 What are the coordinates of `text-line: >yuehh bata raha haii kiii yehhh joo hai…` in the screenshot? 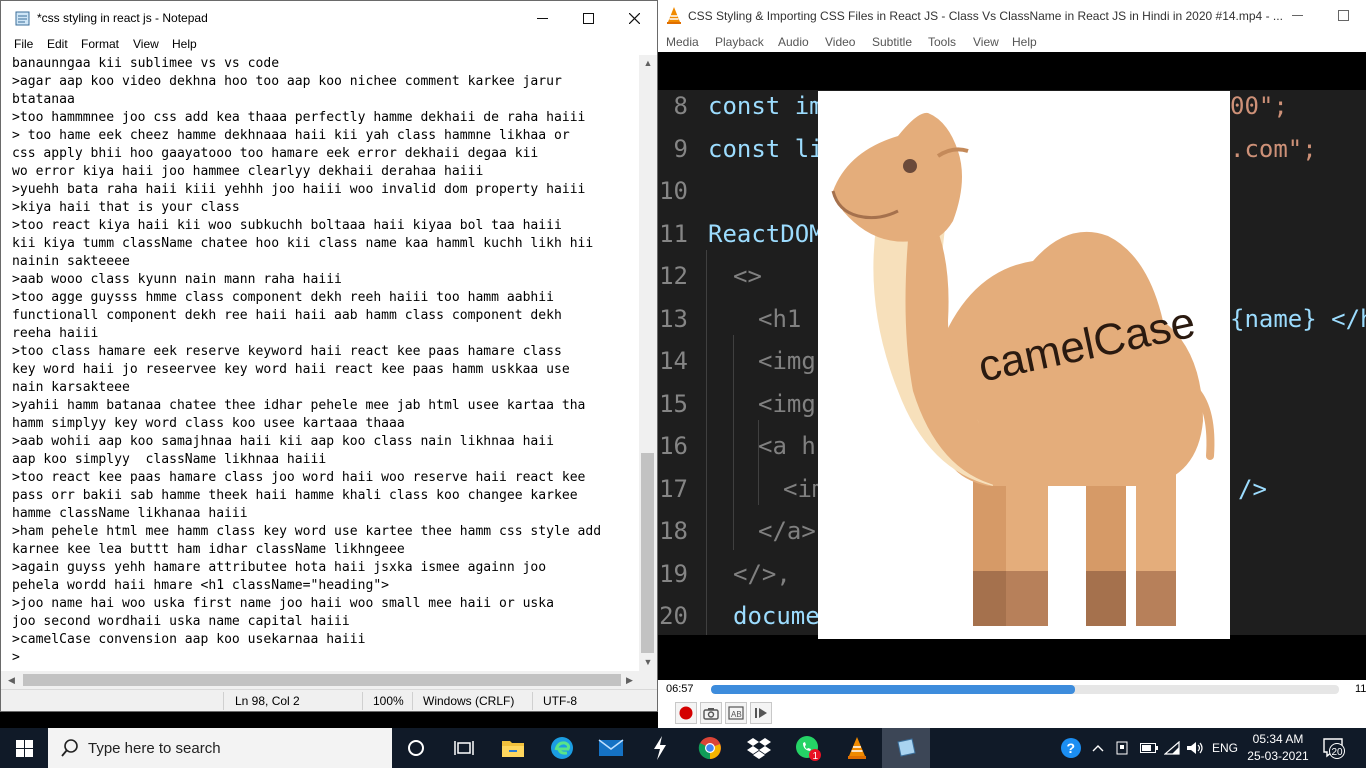 It's located at (299, 189).